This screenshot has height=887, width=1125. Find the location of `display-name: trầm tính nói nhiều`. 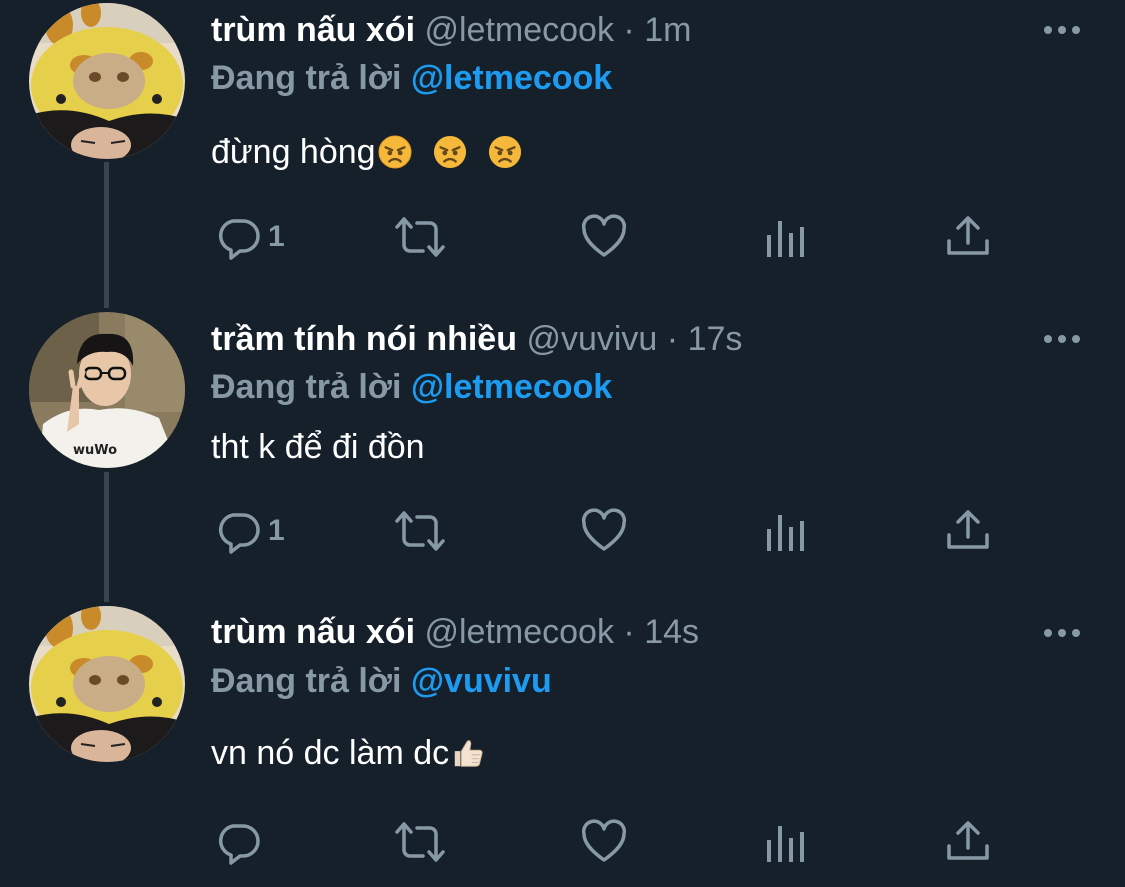

display-name: trầm tính nói nhiều is located at coordinates (364, 339).